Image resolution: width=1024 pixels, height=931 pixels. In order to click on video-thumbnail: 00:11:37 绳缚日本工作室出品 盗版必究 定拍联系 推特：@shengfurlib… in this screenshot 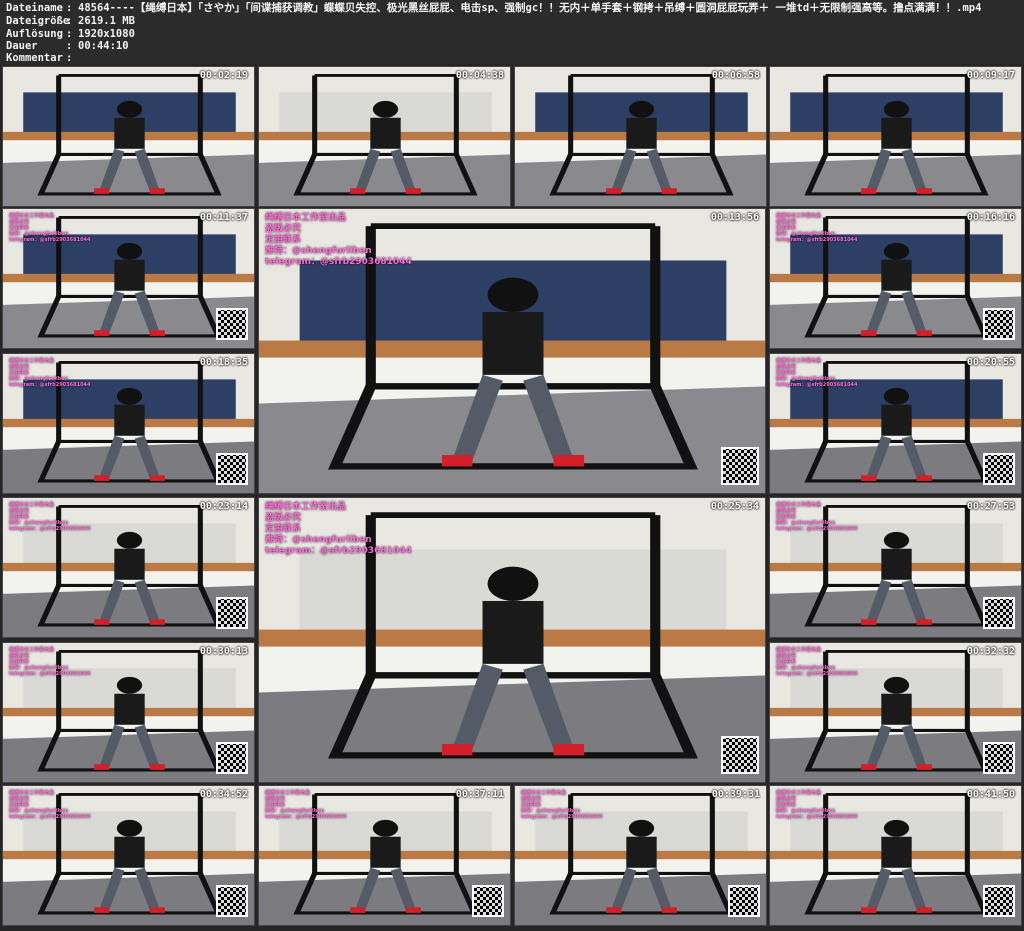, I will do `click(128, 278)`.